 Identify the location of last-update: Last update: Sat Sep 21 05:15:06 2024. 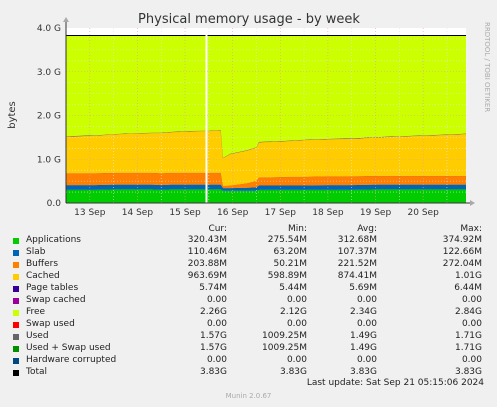
(395, 383).